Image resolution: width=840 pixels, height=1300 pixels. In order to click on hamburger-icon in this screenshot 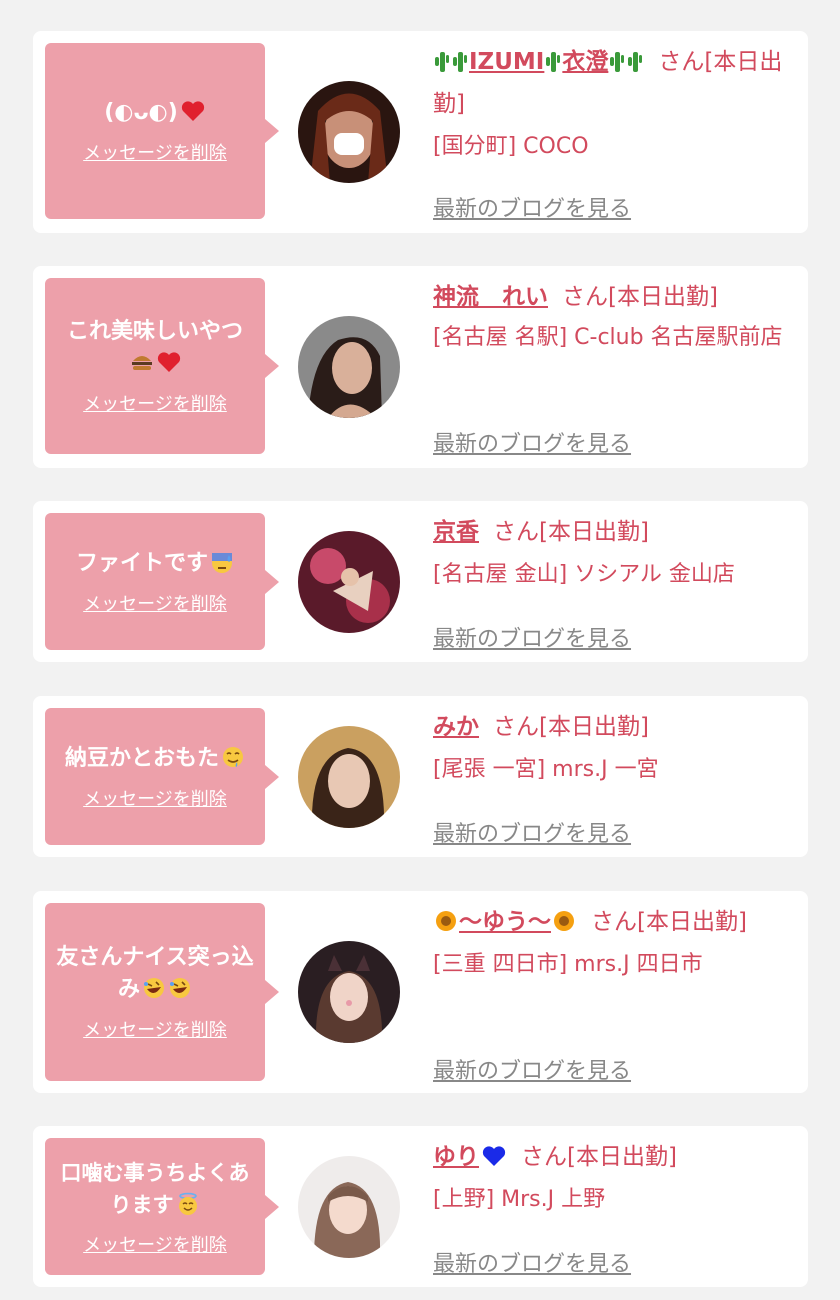, I will do `click(141, 363)`.